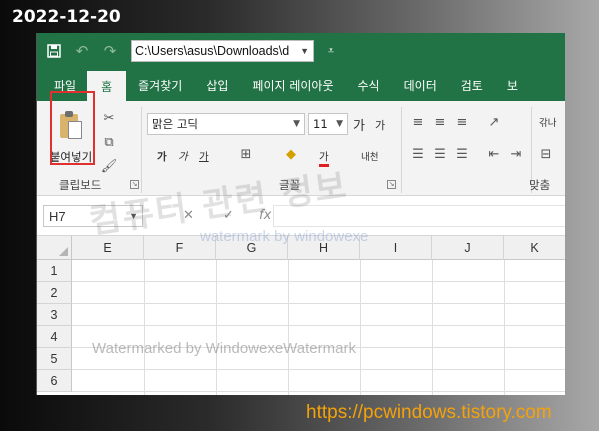  I want to click on font-size-value: 11, so click(320, 124).